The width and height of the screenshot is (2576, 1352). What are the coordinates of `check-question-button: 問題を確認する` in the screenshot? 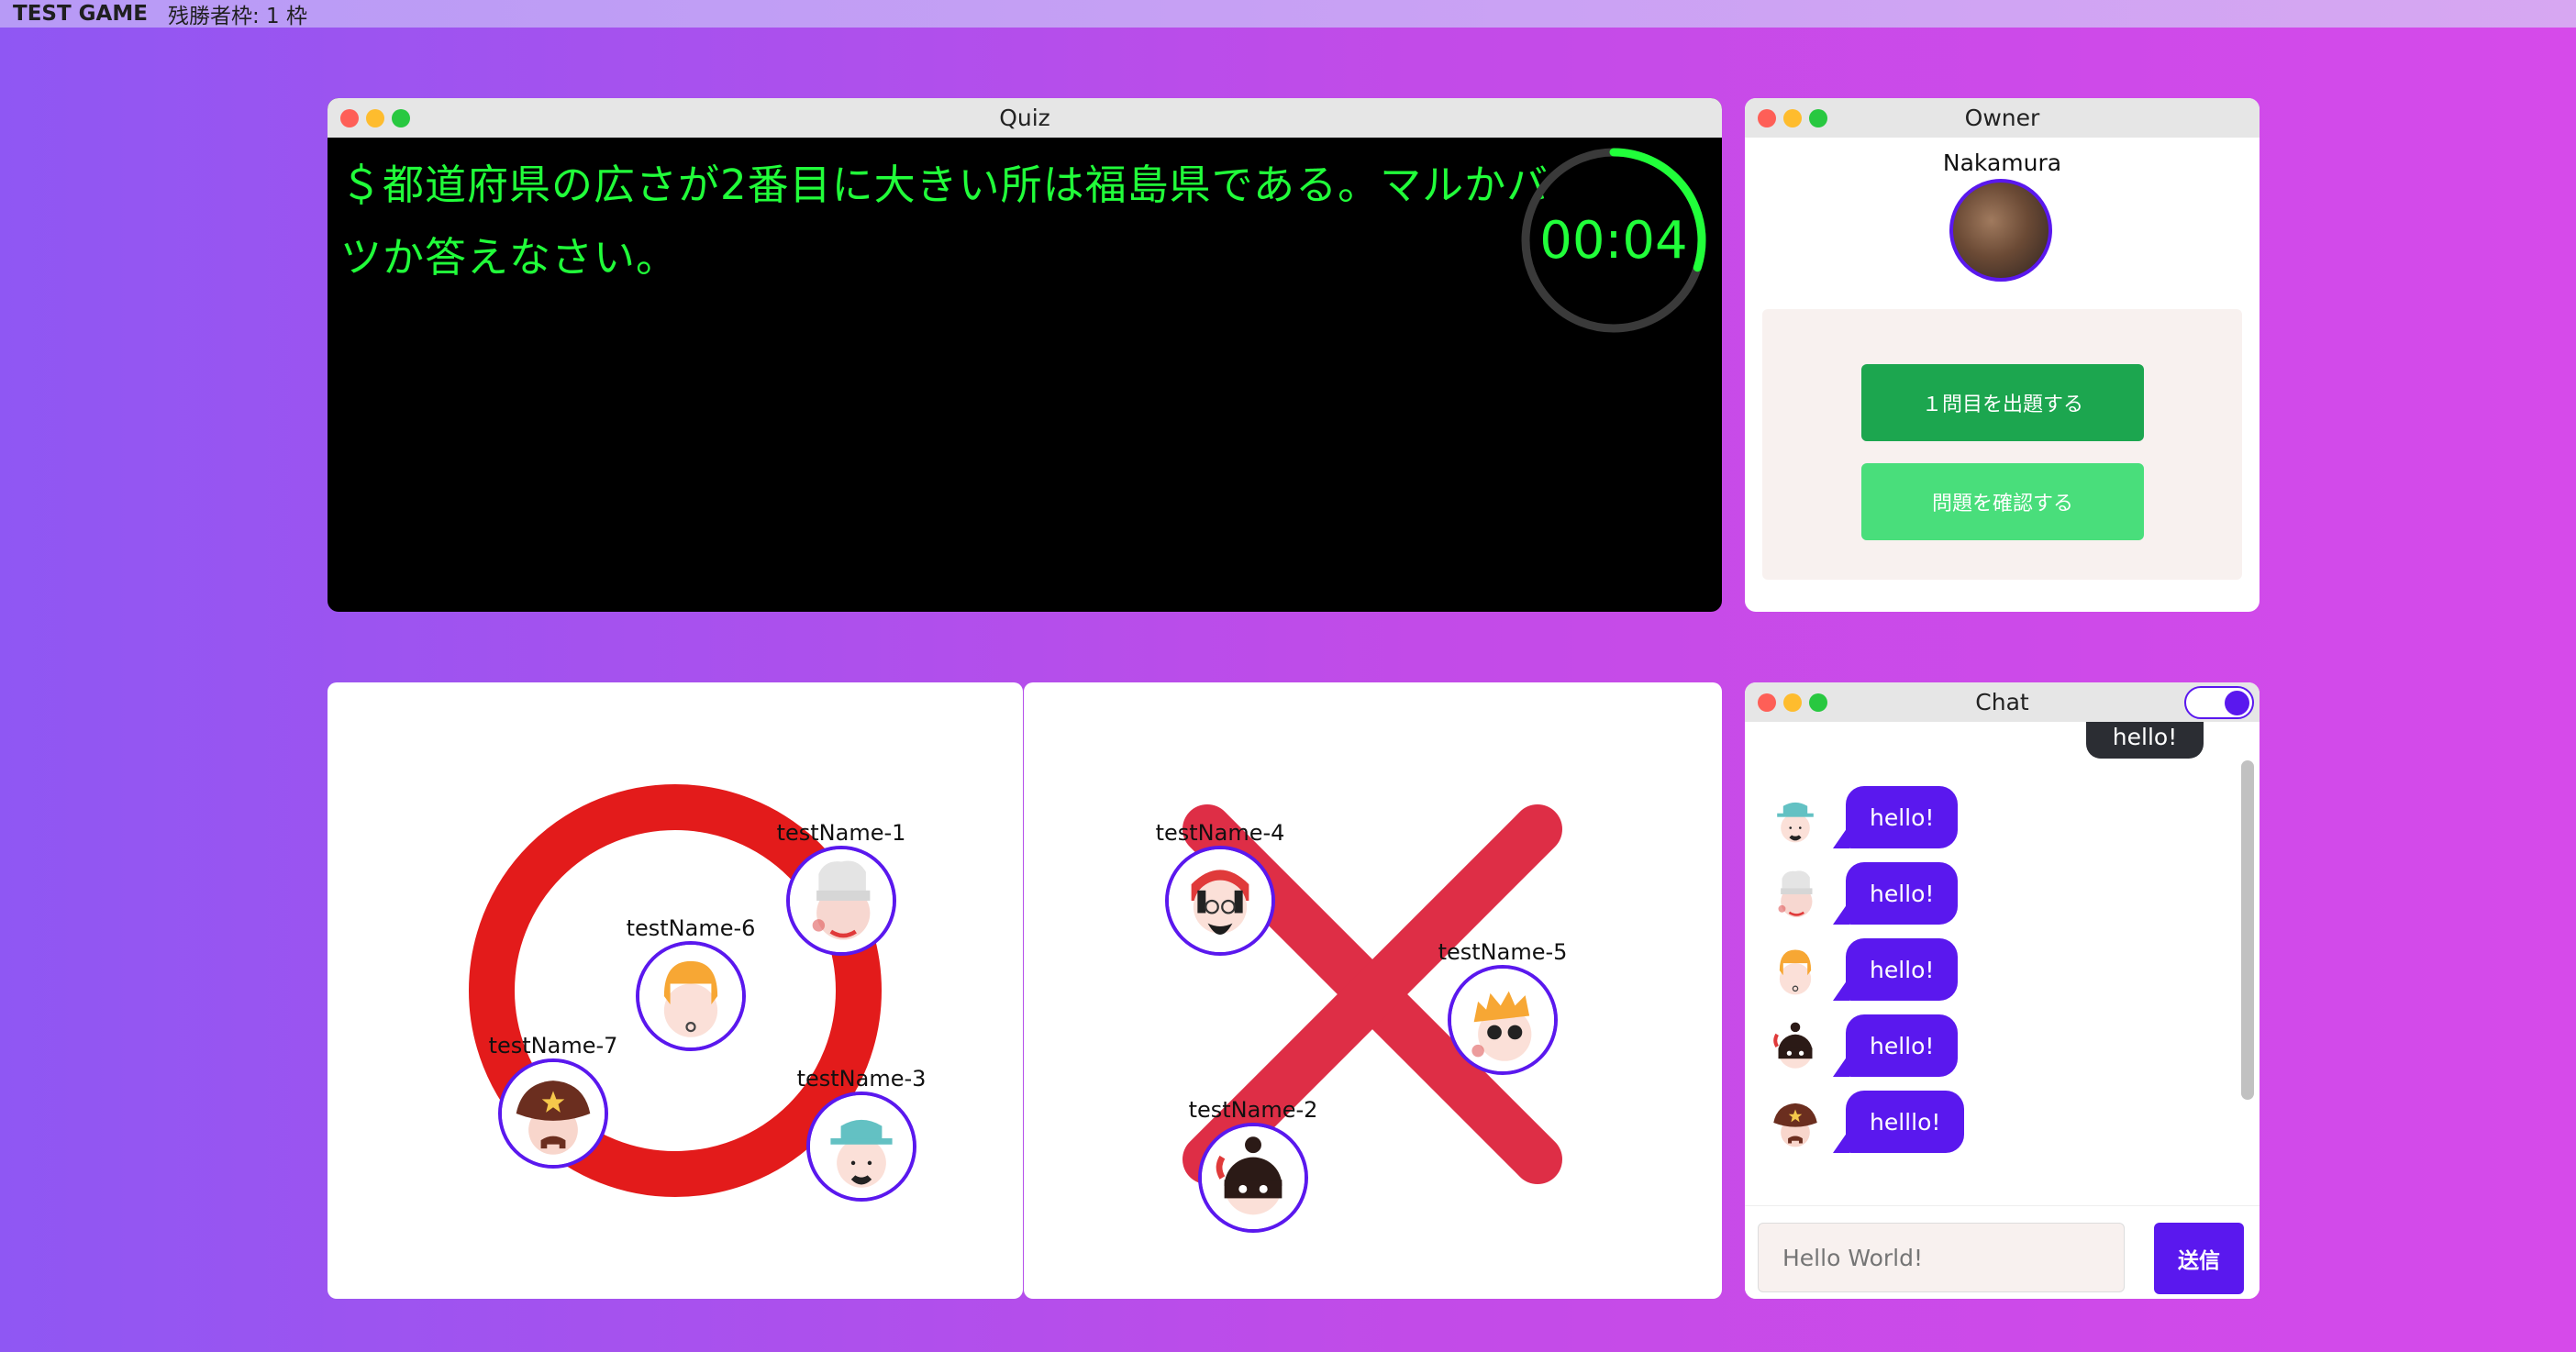 It's located at (2002, 502).